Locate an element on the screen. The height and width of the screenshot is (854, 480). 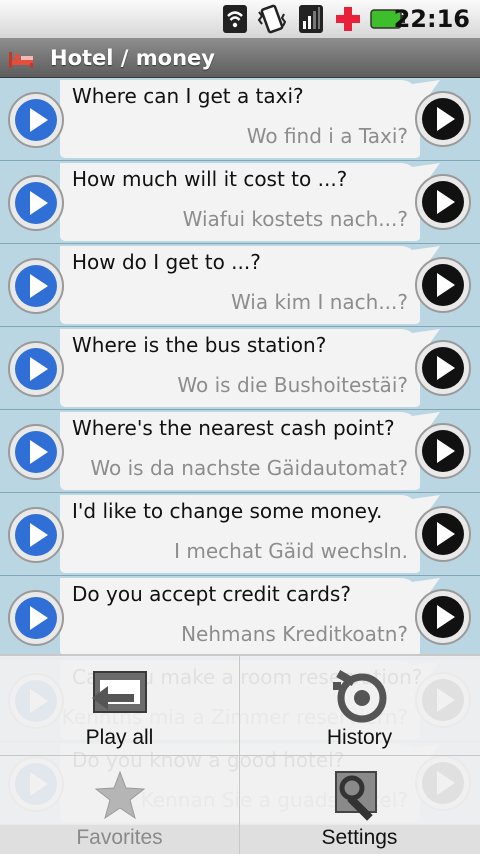
play-all-icon is located at coordinates (119, 692).